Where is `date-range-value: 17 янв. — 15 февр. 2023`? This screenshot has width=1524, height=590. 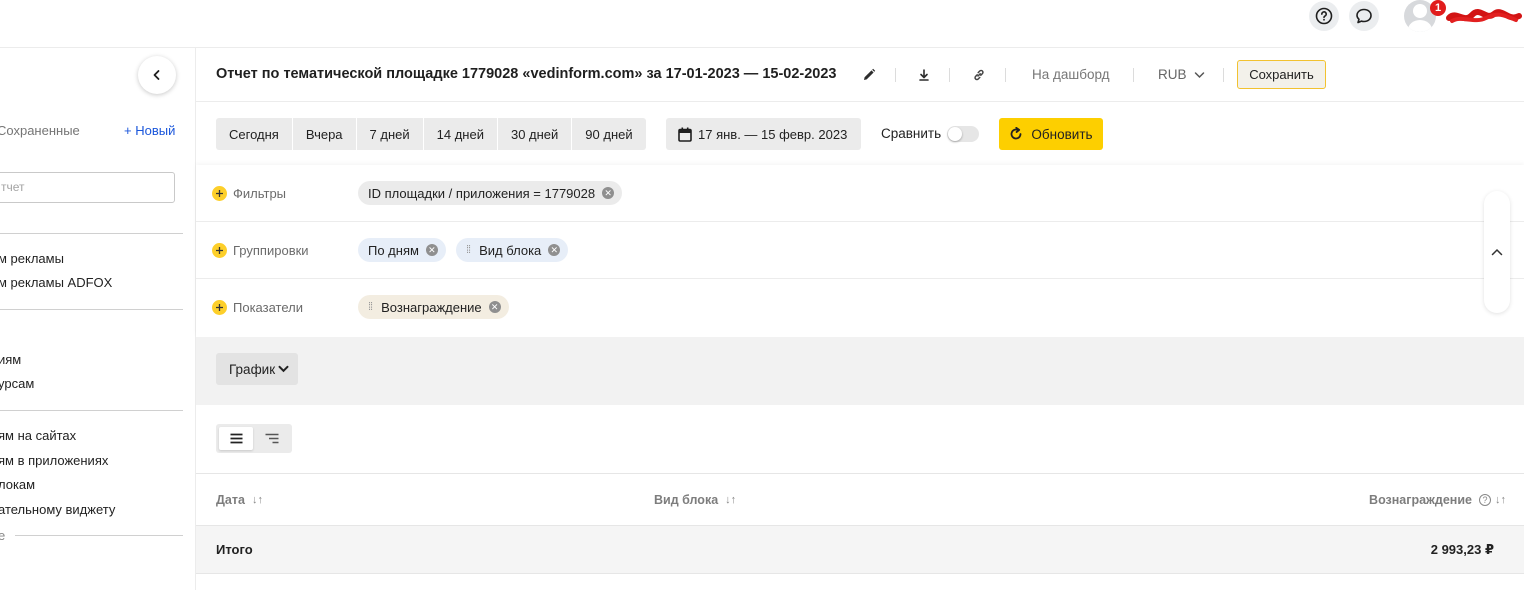 date-range-value: 17 янв. — 15 февр. 2023 is located at coordinates (773, 134).